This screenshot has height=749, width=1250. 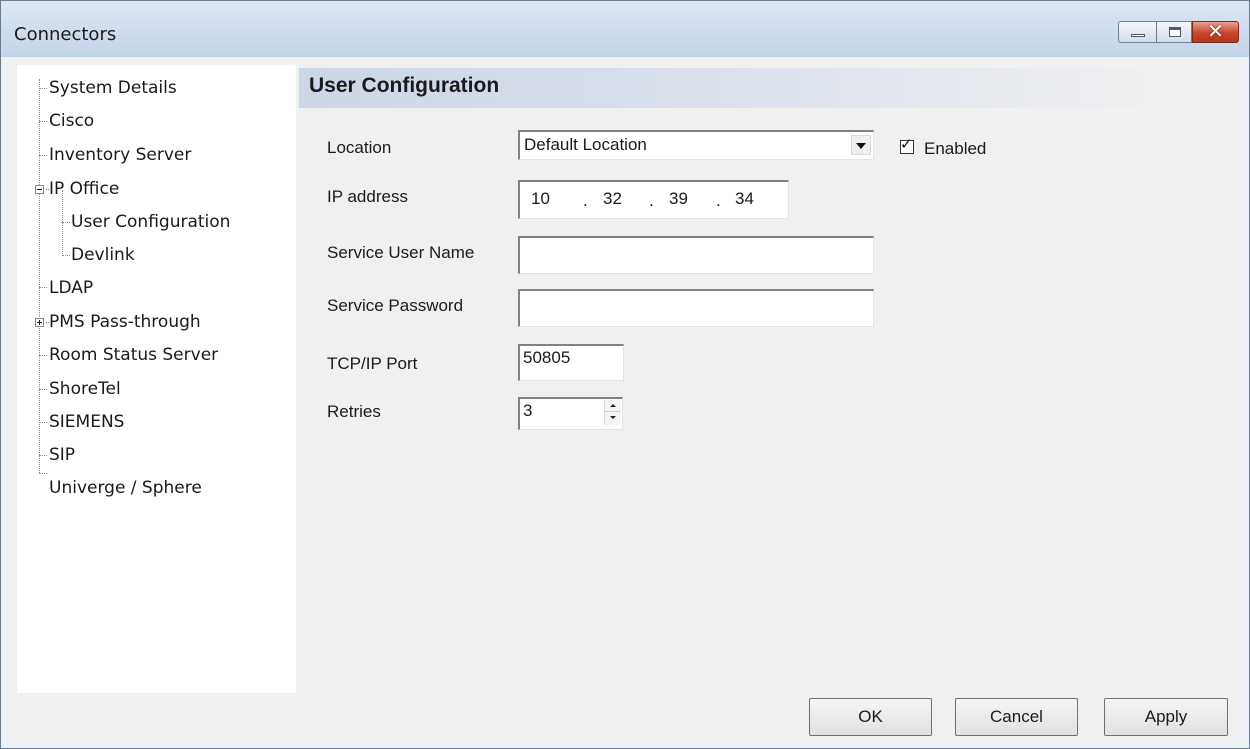 What do you see at coordinates (696, 255) in the screenshot?
I see `service-user-name-input` at bounding box center [696, 255].